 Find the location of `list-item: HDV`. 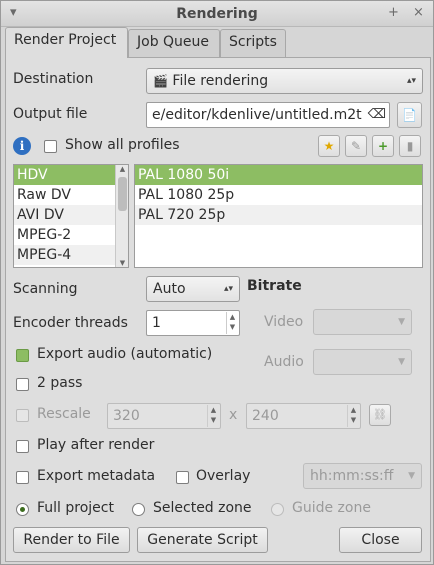

list-item: HDV is located at coordinates (71, 175).